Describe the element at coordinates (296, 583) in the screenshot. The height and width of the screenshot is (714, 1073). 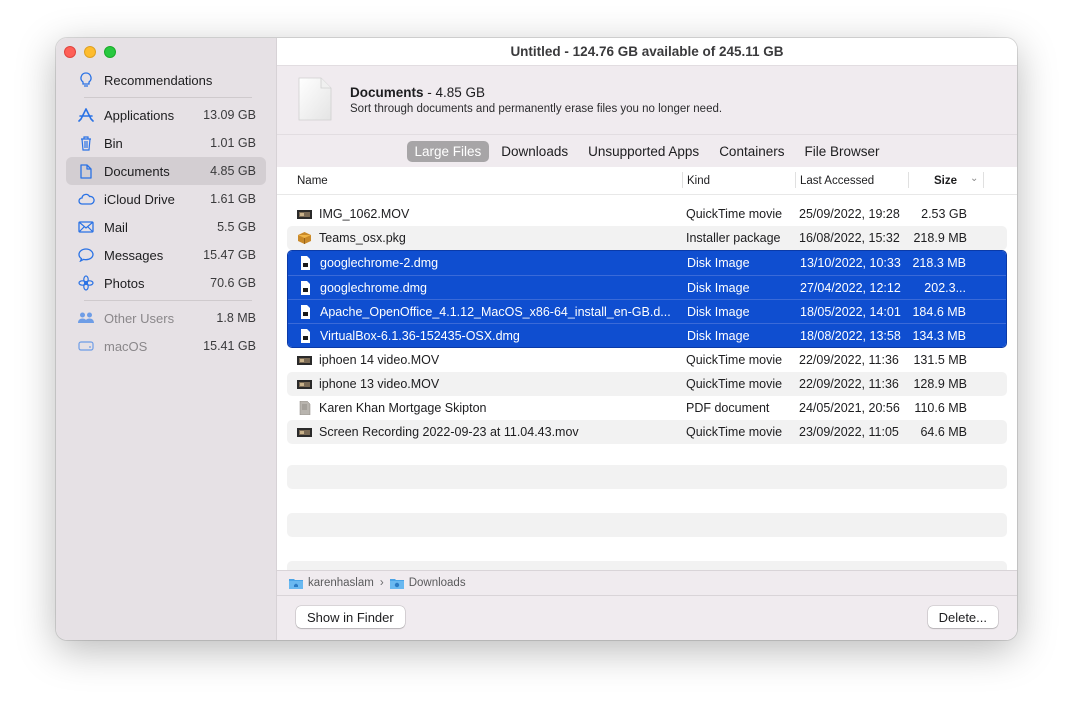
I see `home-folder-icon` at that location.